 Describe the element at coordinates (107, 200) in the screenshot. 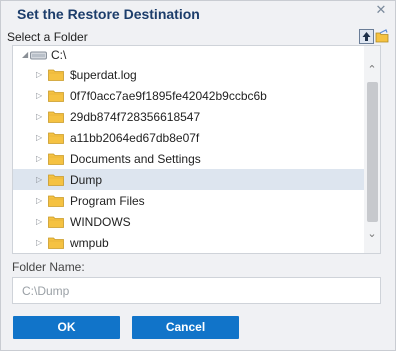

I see `tree-folder-label: Program Files` at that location.